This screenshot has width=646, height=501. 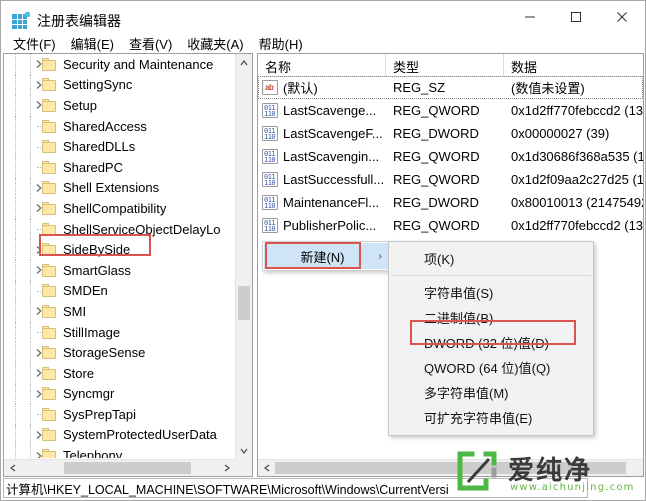 I want to click on tree-horizontal-scrollbar, so click(x=119, y=467).